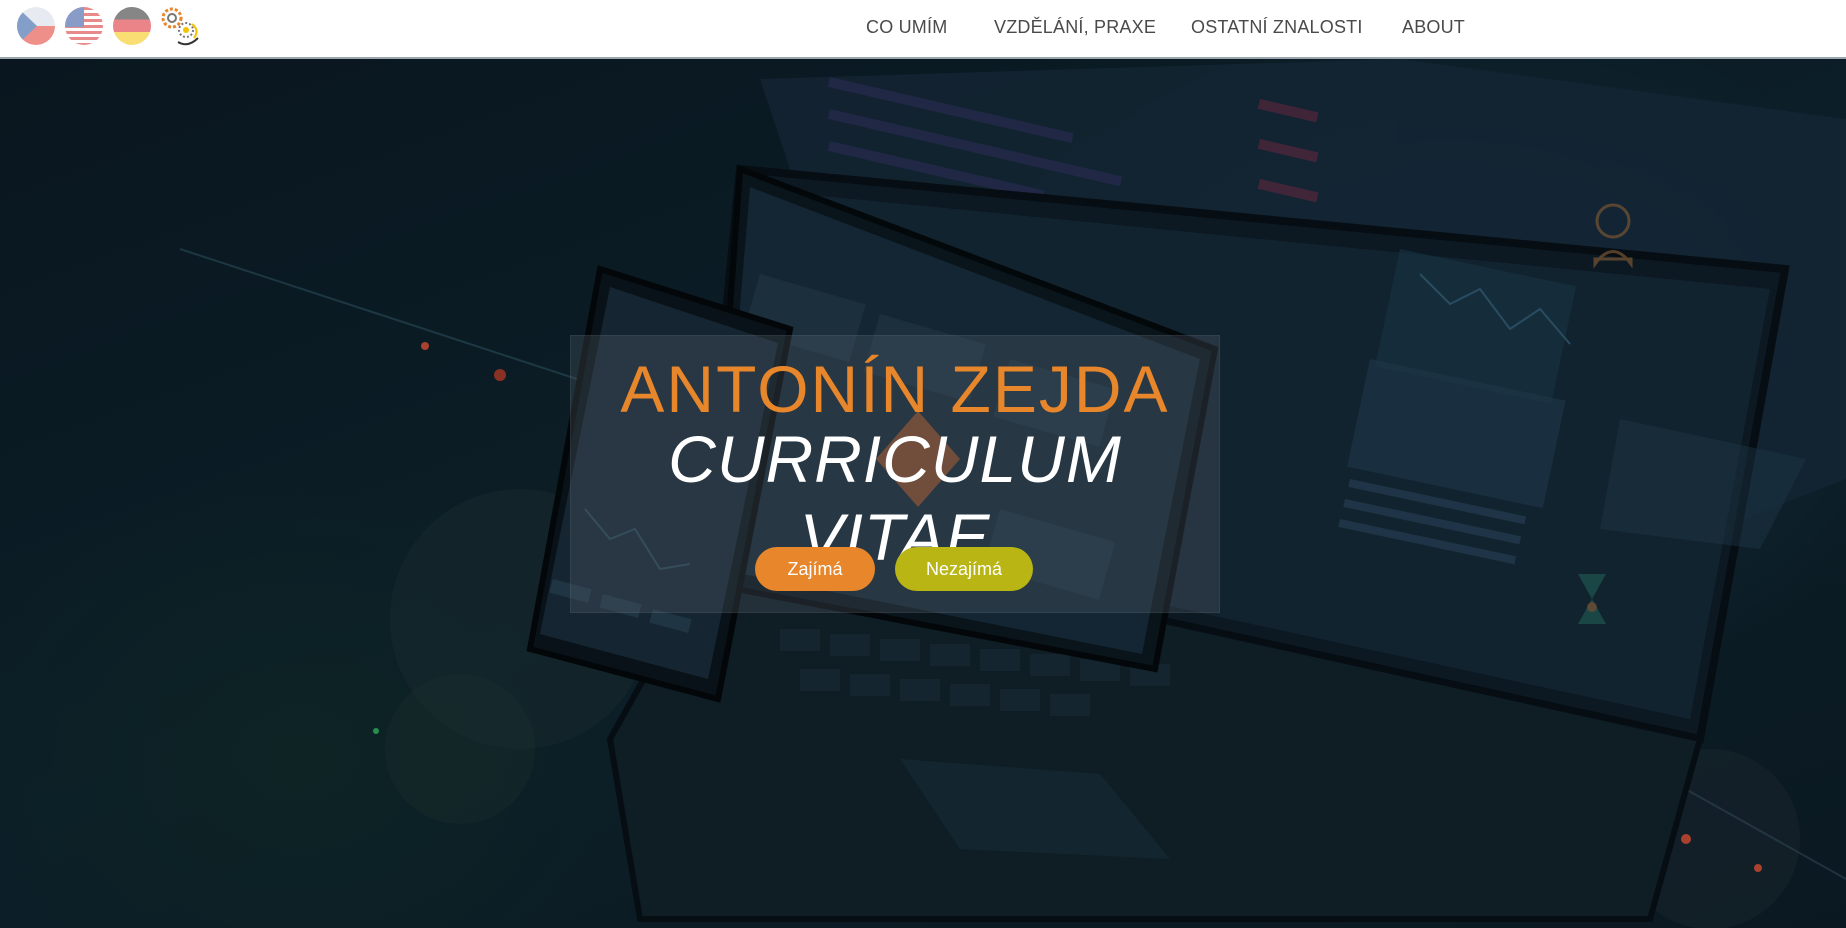  What do you see at coordinates (895, 498) in the screenshot?
I see `hero-subtitle: CURRICULUM VITAE` at bounding box center [895, 498].